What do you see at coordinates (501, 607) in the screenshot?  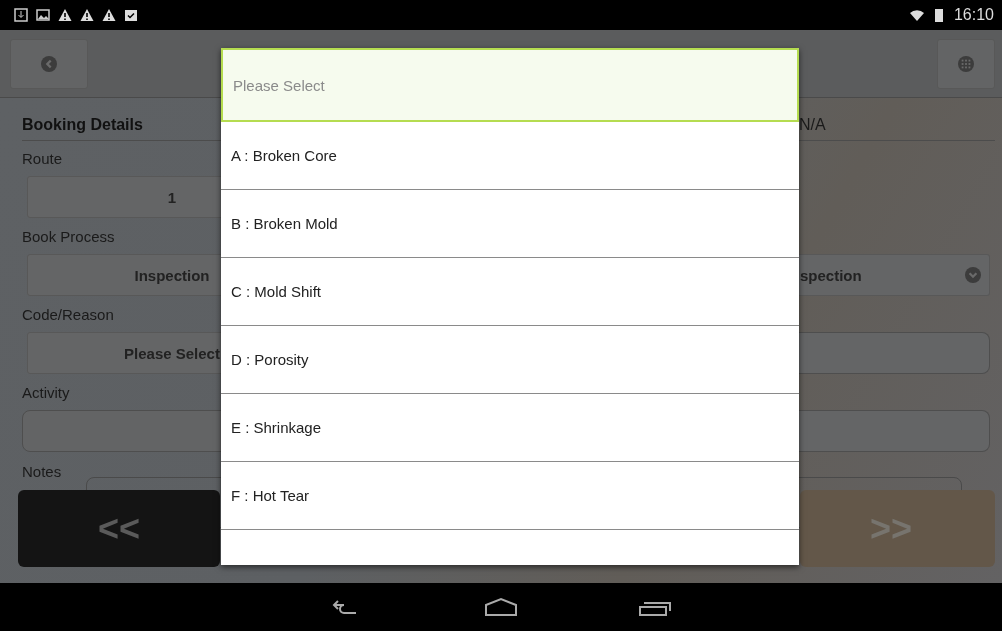 I see `home-icon` at bounding box center [501, 607].